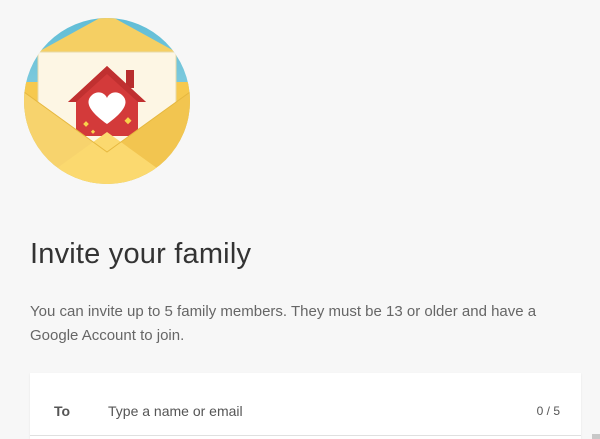  I want to click on family-invite-illustration, so click(107, 101).